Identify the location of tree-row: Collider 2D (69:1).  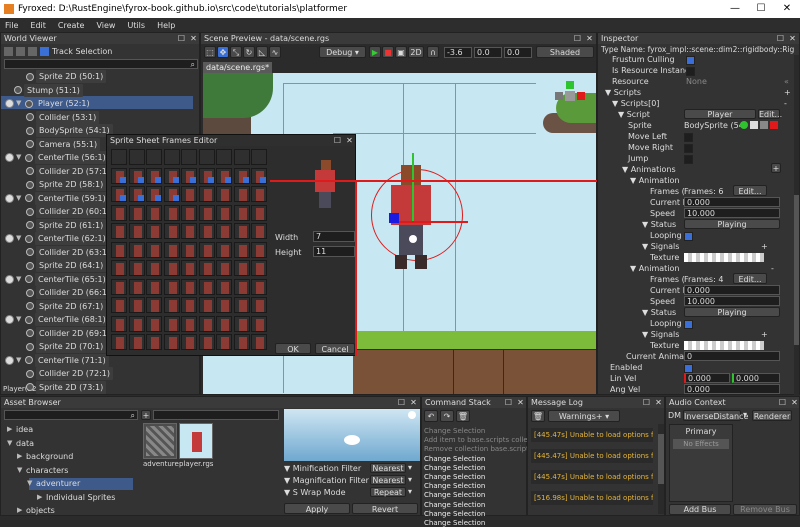
(65, 333).